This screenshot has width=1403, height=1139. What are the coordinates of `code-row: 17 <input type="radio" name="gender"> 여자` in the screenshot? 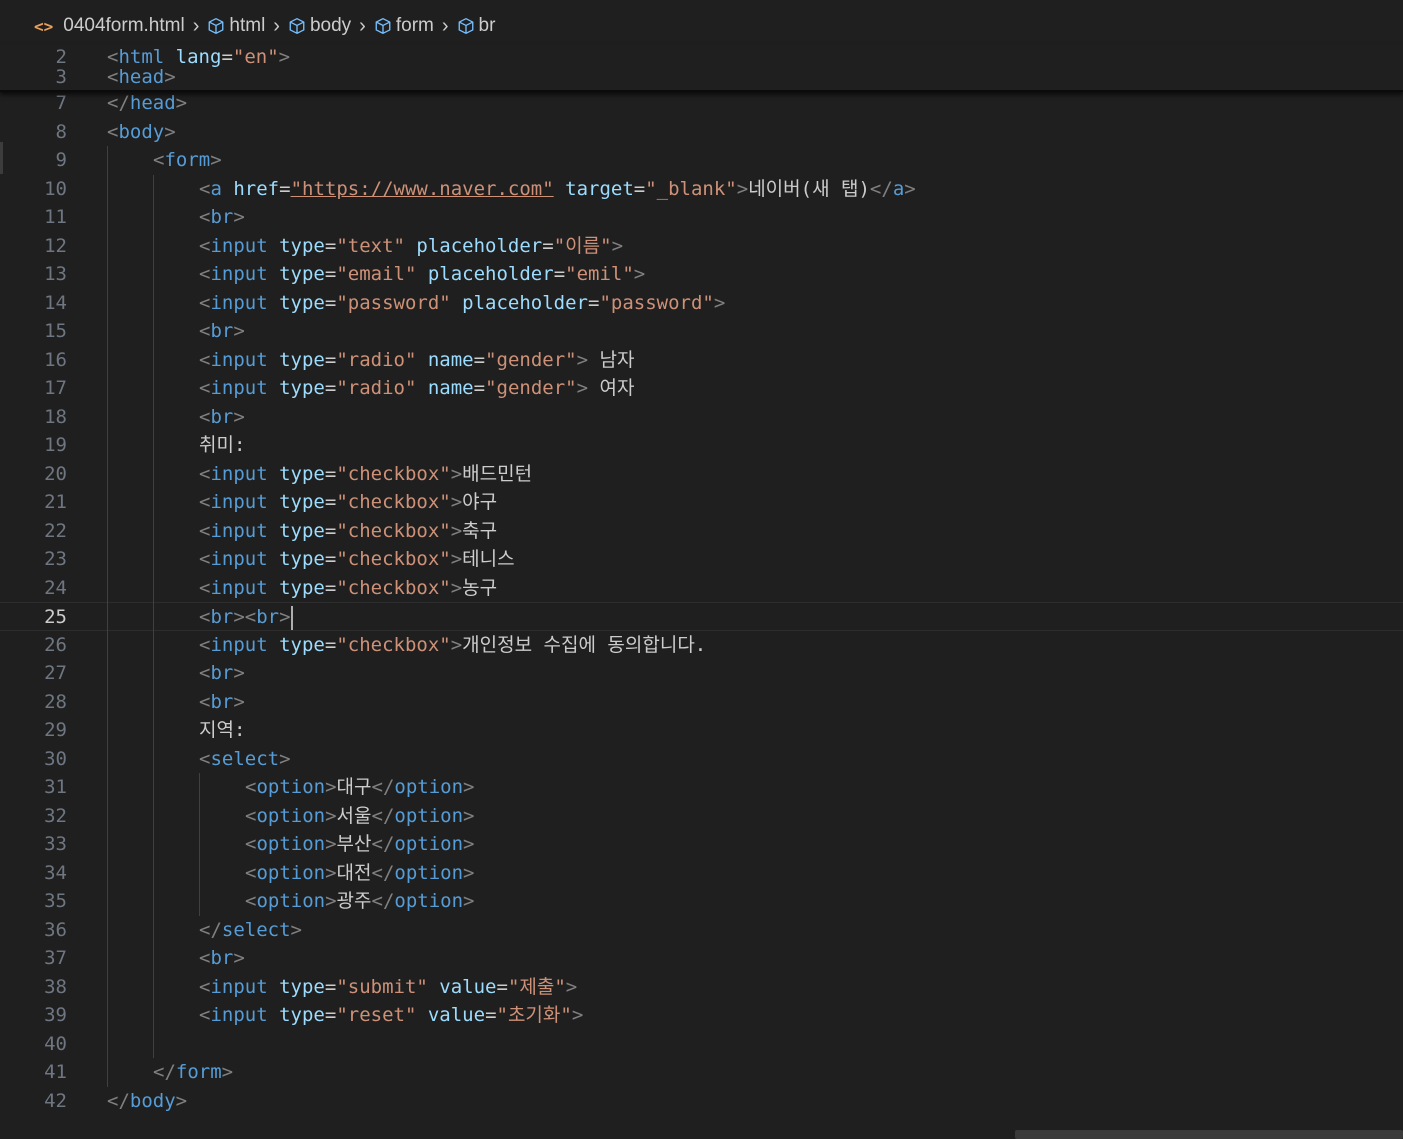 It's located at (701, 388).